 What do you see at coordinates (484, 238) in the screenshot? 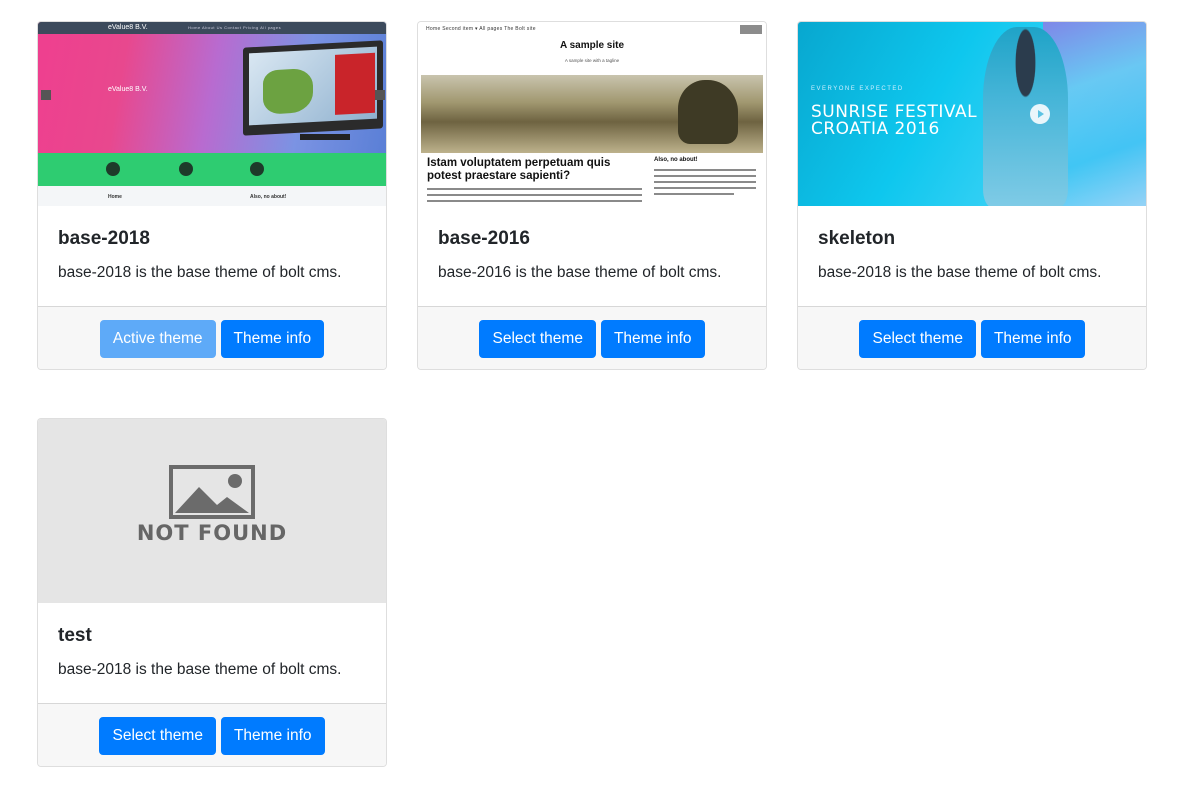
I see `theme-name: base-2016` at bounding box center [484, 238].